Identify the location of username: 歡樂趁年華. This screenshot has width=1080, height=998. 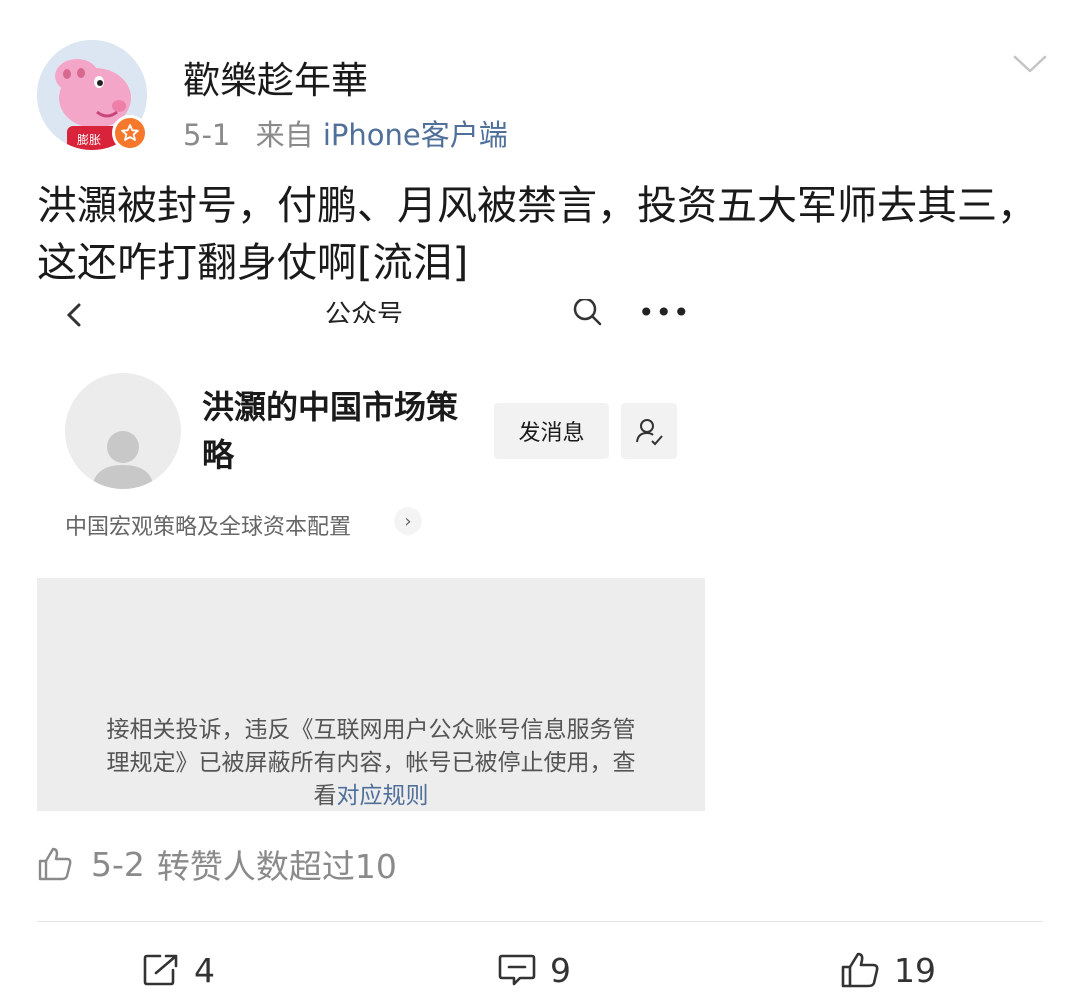
(275, 77).